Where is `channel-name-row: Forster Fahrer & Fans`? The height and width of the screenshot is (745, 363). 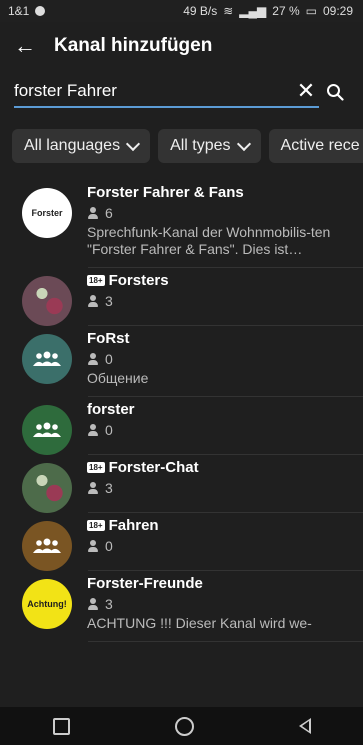
channel-name-row: Forster Fahrer & Fans is located at coordinates (225, 192).